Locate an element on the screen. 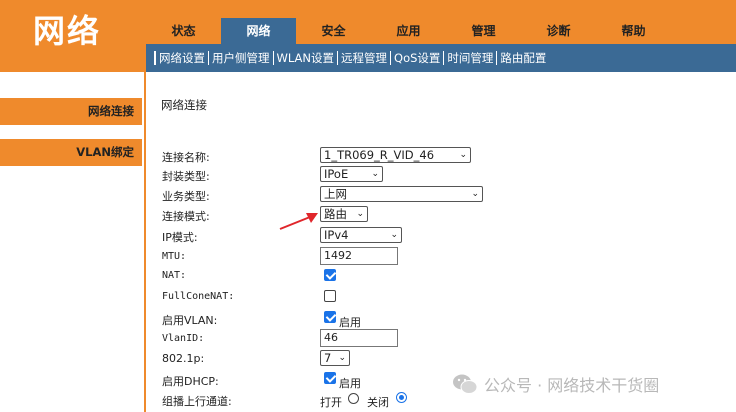 The height and width of the screenshot is (412, 736). encap-label: 封装类型: is located at coordinates (186, 176).